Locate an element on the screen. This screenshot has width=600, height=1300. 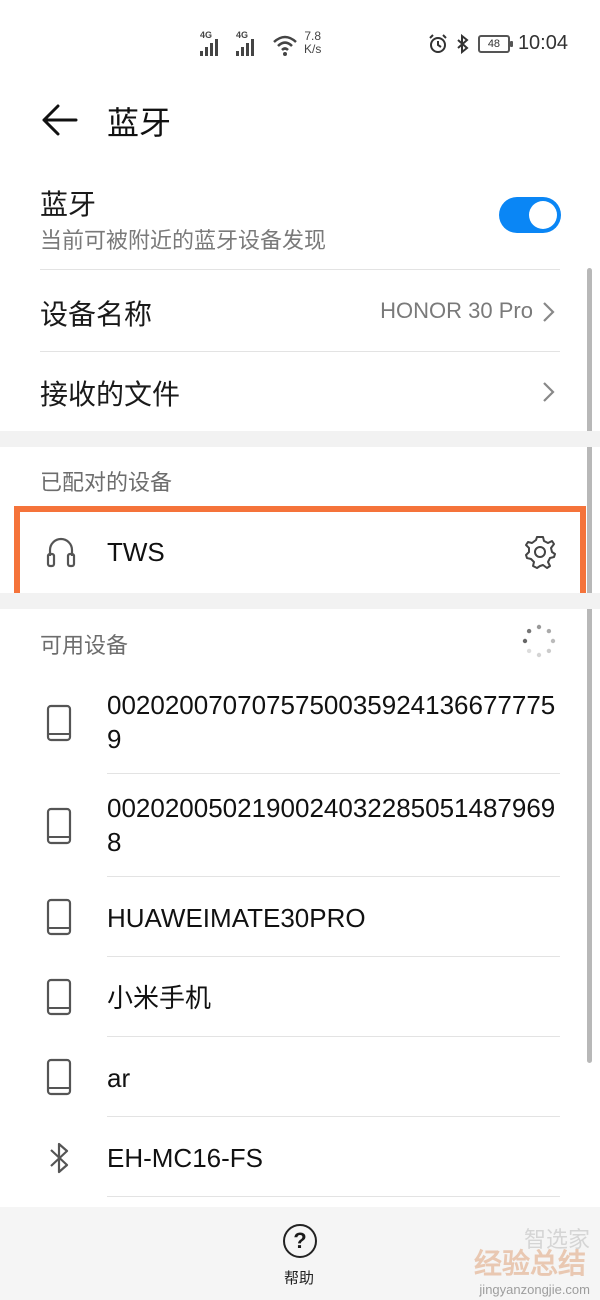
watermark: 经验总结 智选家 jingyanzongjie.com is located at coordinates (521, 1262).